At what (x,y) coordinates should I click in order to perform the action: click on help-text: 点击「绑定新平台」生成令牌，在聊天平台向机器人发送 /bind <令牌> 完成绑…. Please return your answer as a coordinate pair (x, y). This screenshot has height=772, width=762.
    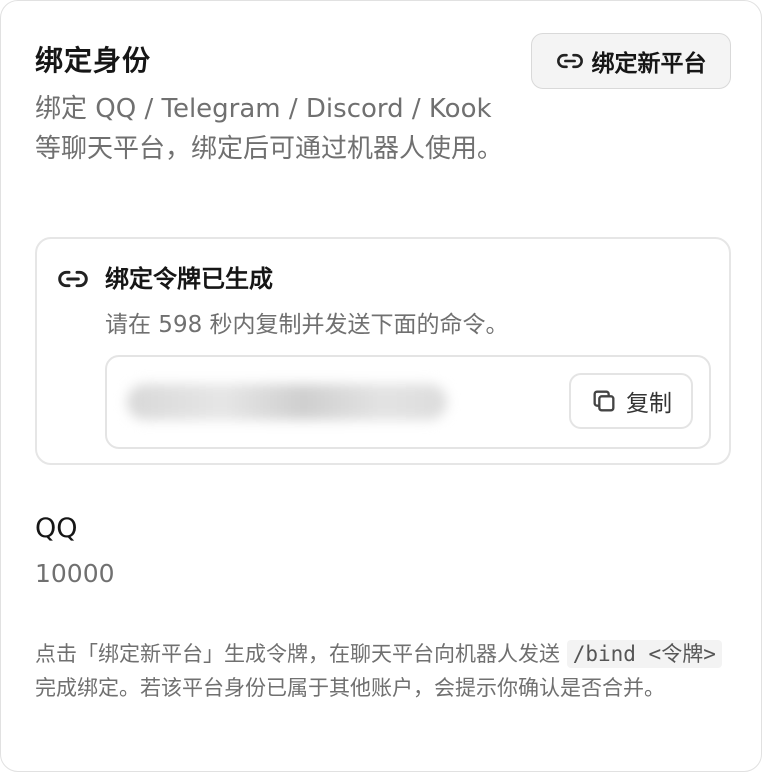
    Looking at the image, I should click on (385, 671).